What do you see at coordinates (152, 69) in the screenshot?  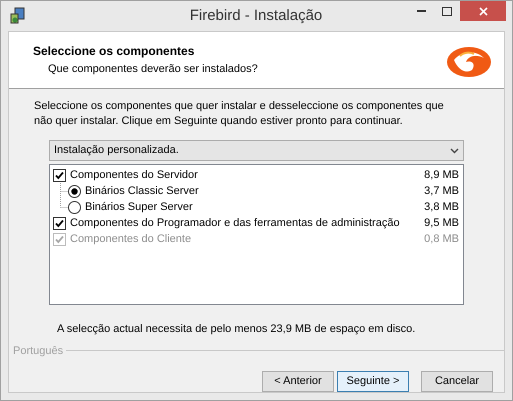 I see `page-subtitle: Que componentes deverão ser instalados?` at bounding box center [152, 69].